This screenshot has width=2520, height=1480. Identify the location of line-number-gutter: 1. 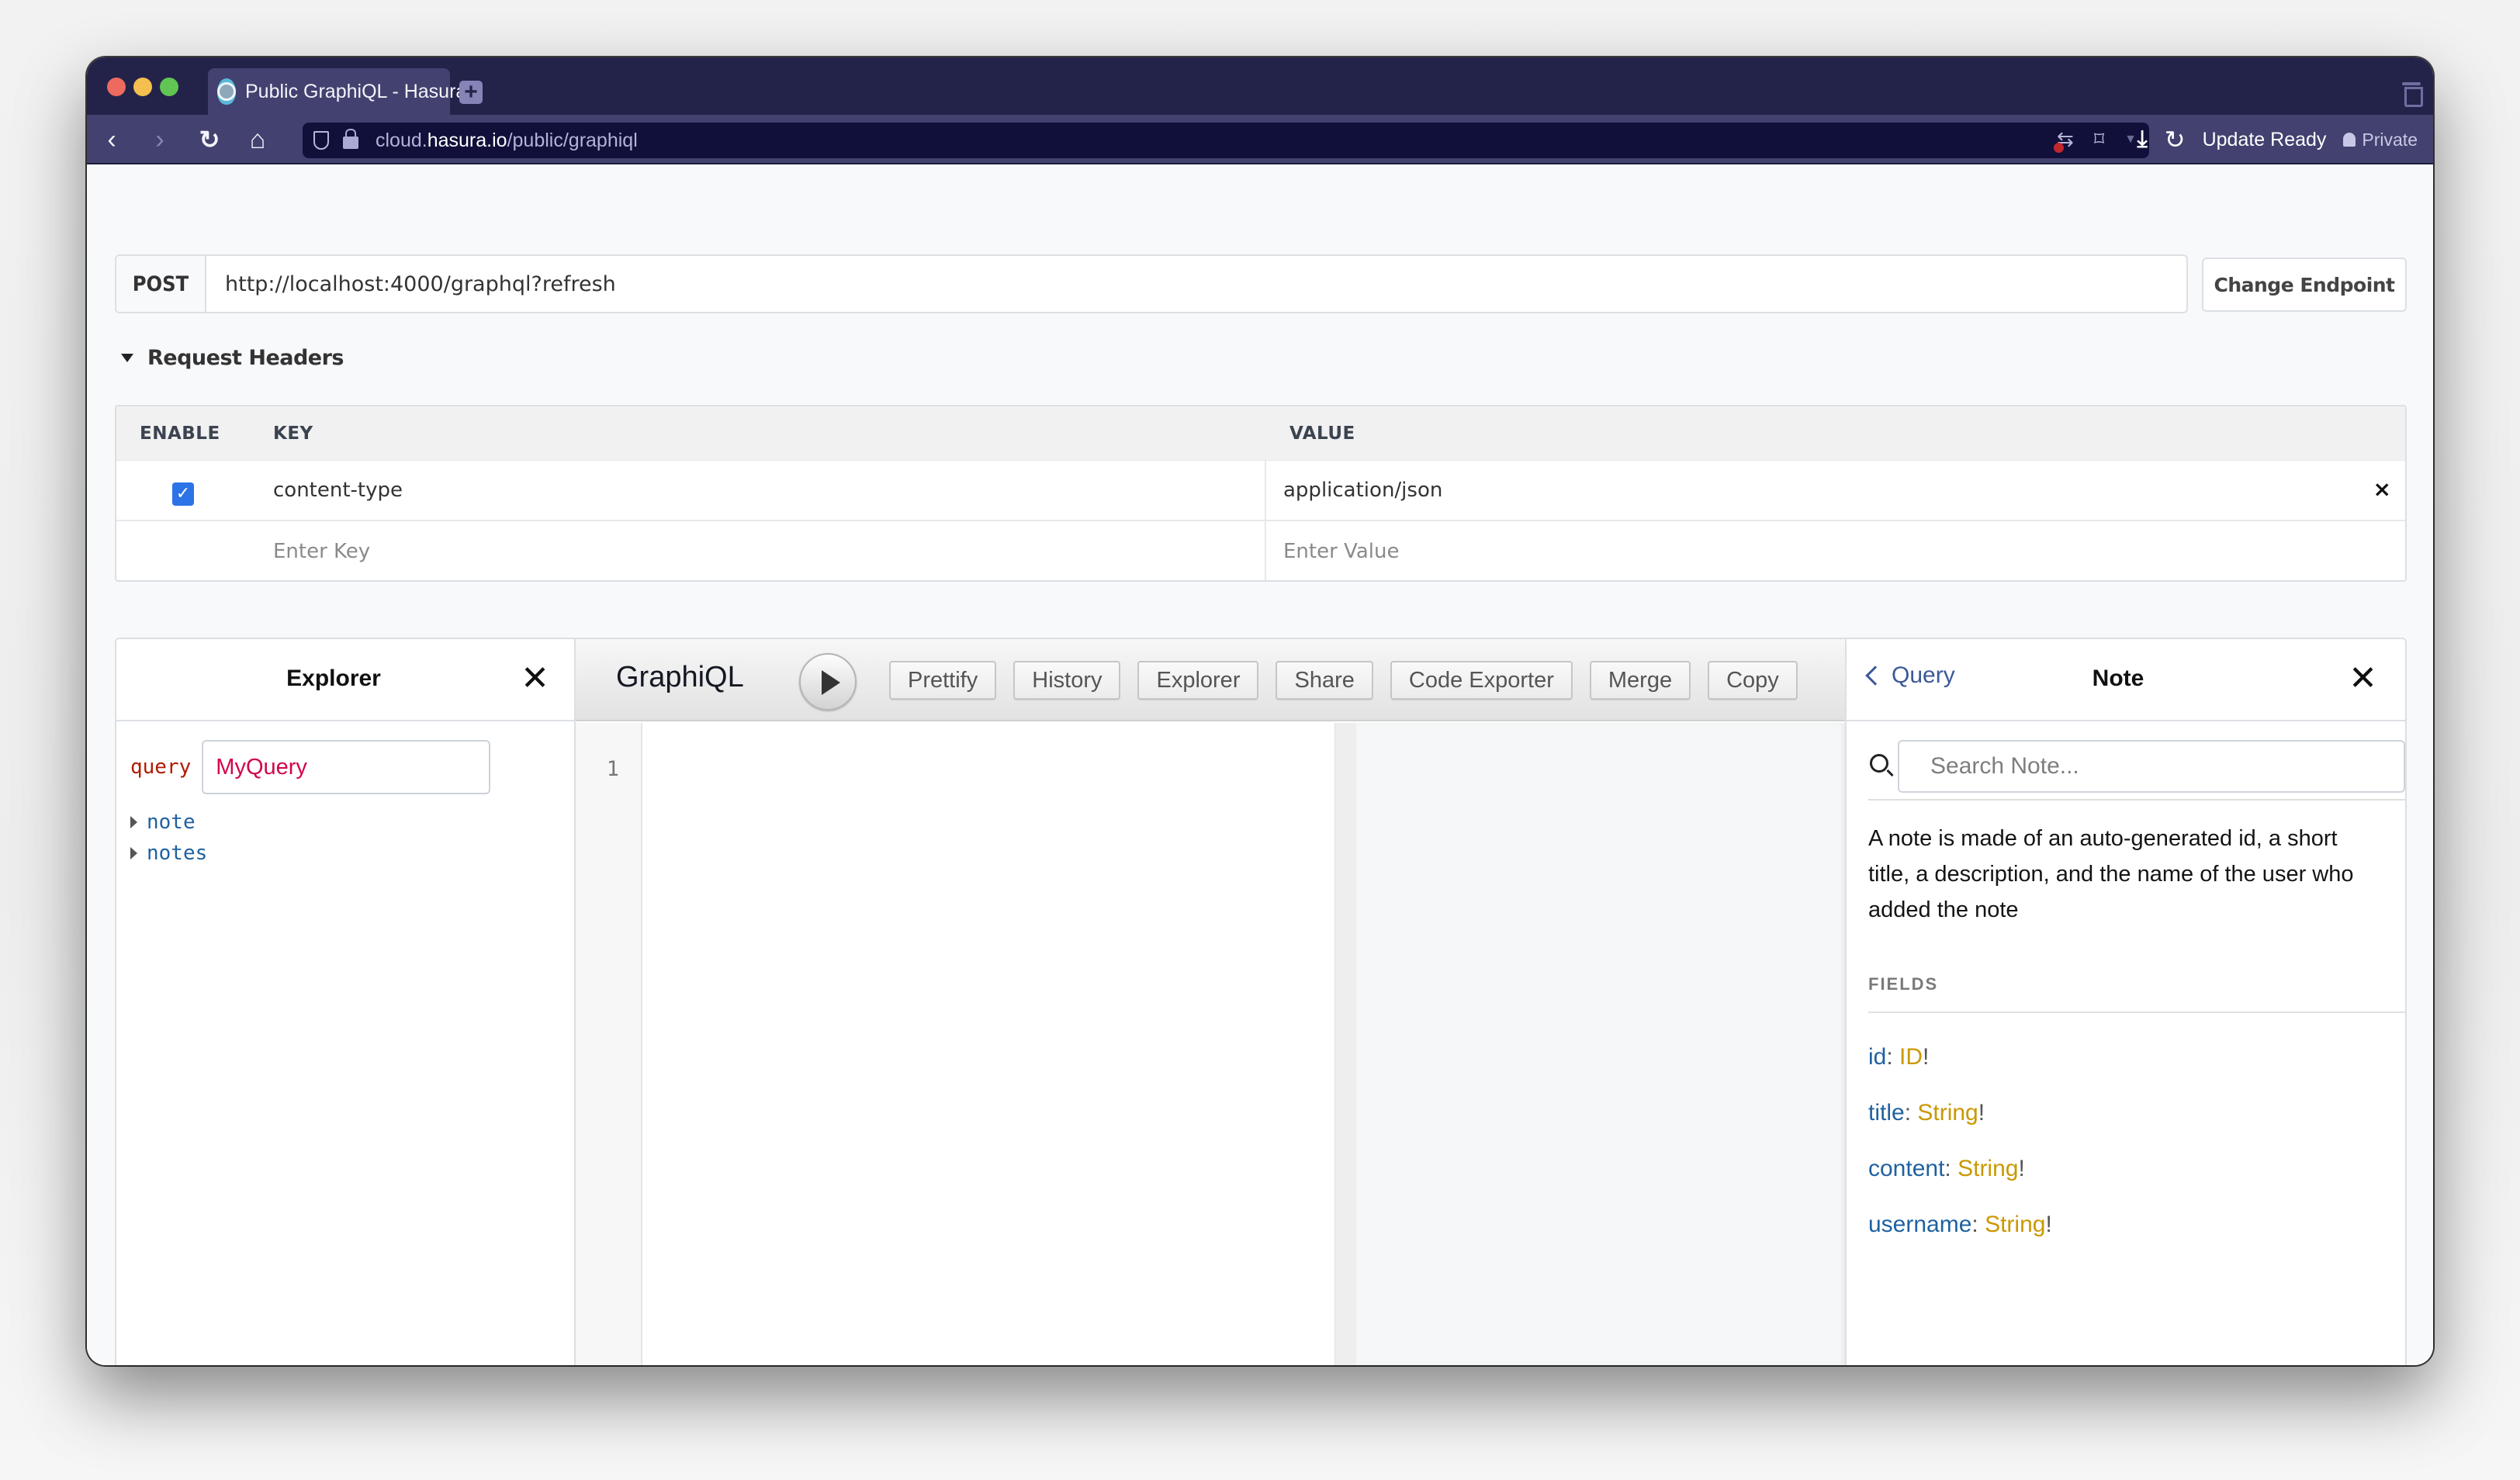
(609, 1044).